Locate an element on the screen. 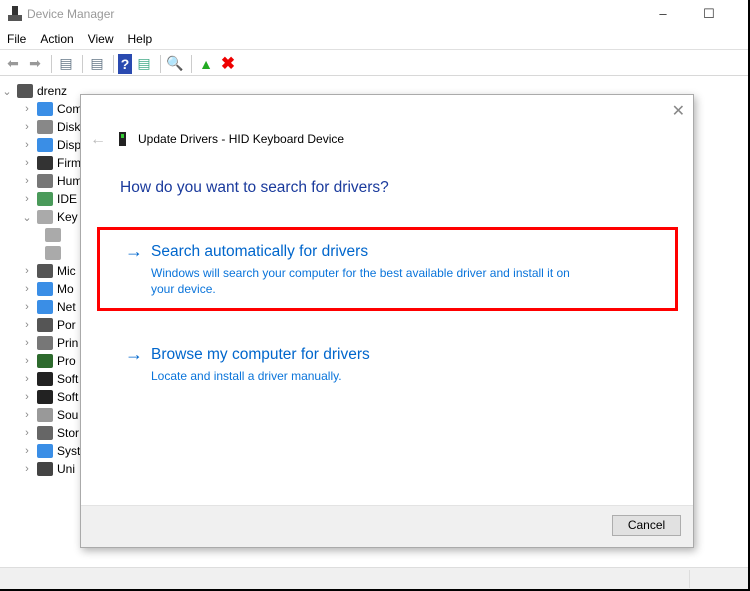 The image size is (750, 591). tree-item: › Syst is located at coordinates (41, 451).